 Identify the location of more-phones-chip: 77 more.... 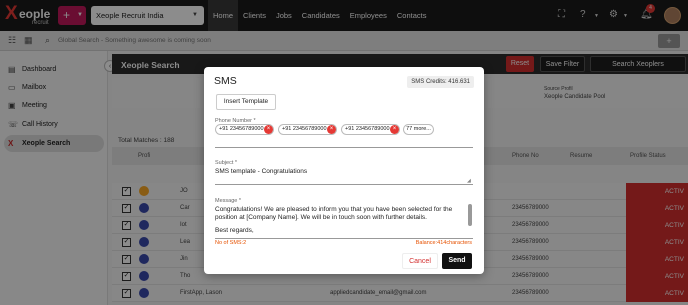
(418, 129).